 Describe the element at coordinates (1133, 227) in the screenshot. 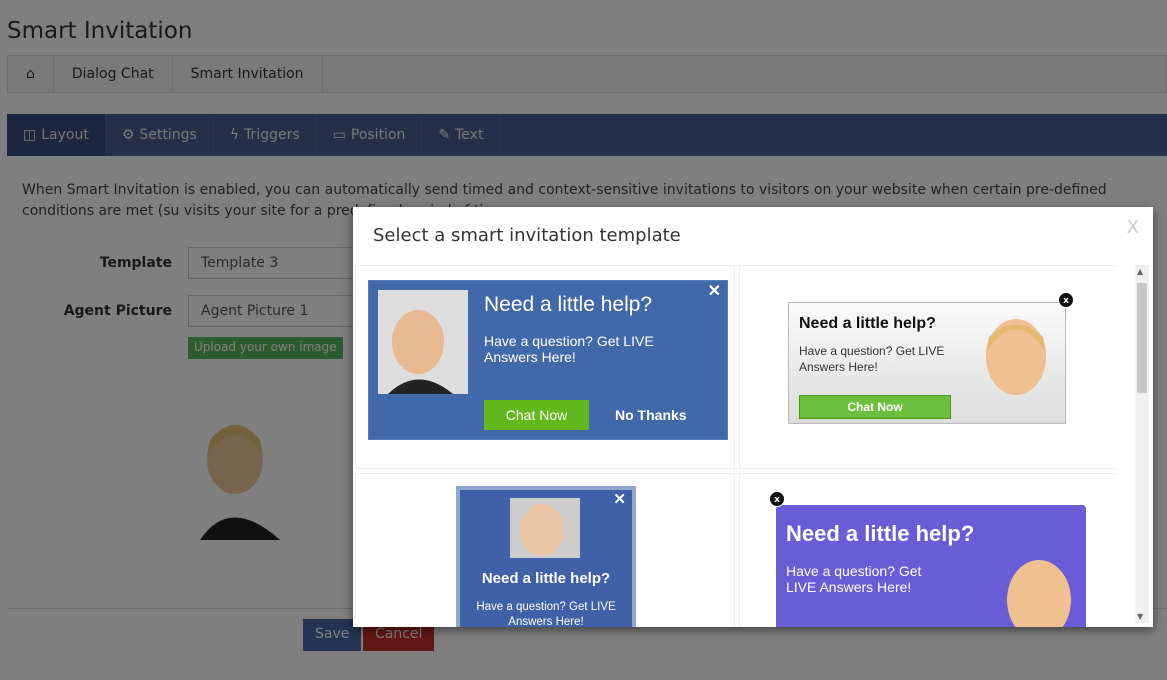

I see `modal-close-button: X` at that location.